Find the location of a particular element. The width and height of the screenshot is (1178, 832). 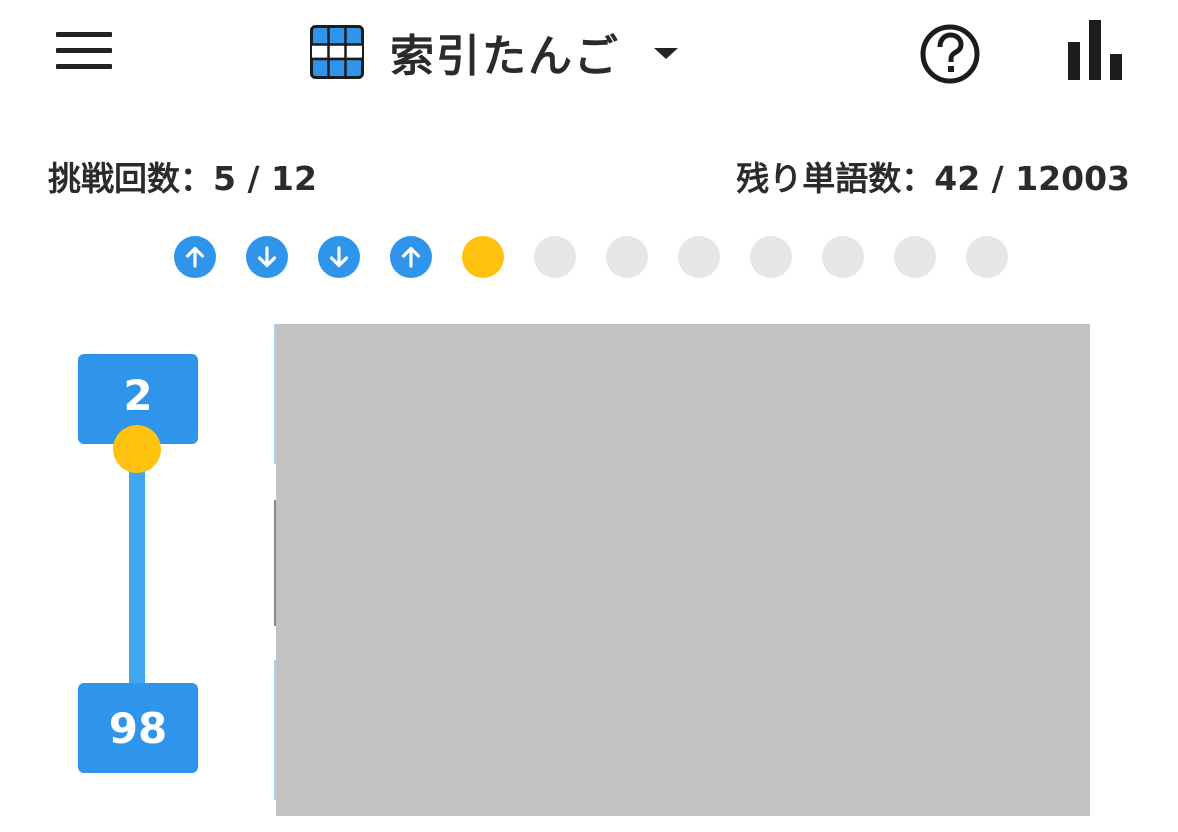

range-lower-bound: 98 is located at coordinates (138, 728).